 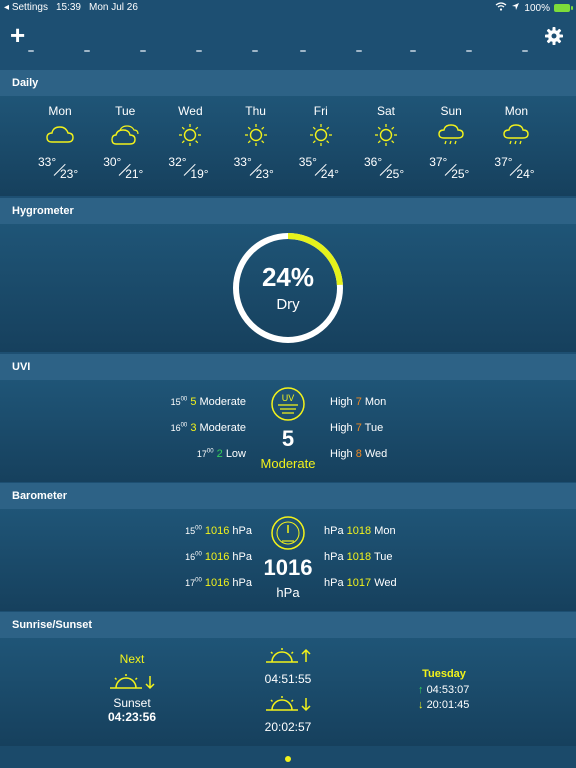 I want to click on daily-low: 25°, so click(x=395, y=174).